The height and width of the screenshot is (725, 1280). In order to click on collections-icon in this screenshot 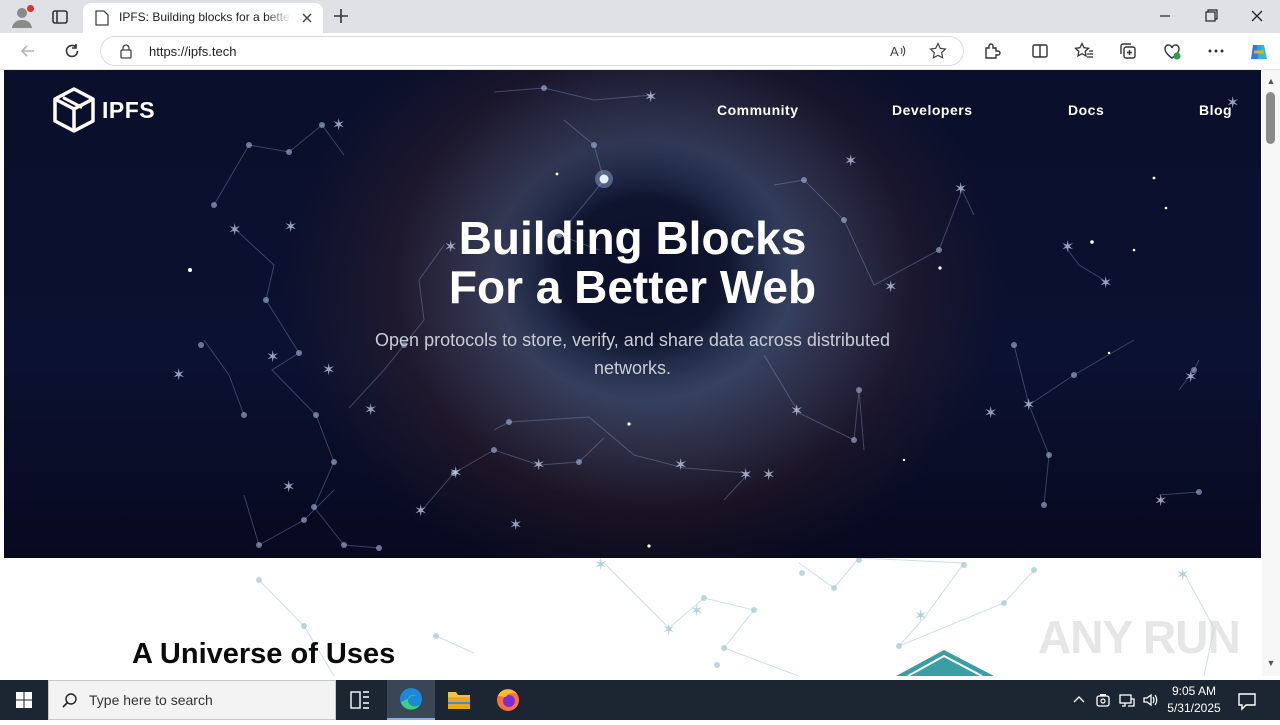, I will do `click(1128, 51)`.